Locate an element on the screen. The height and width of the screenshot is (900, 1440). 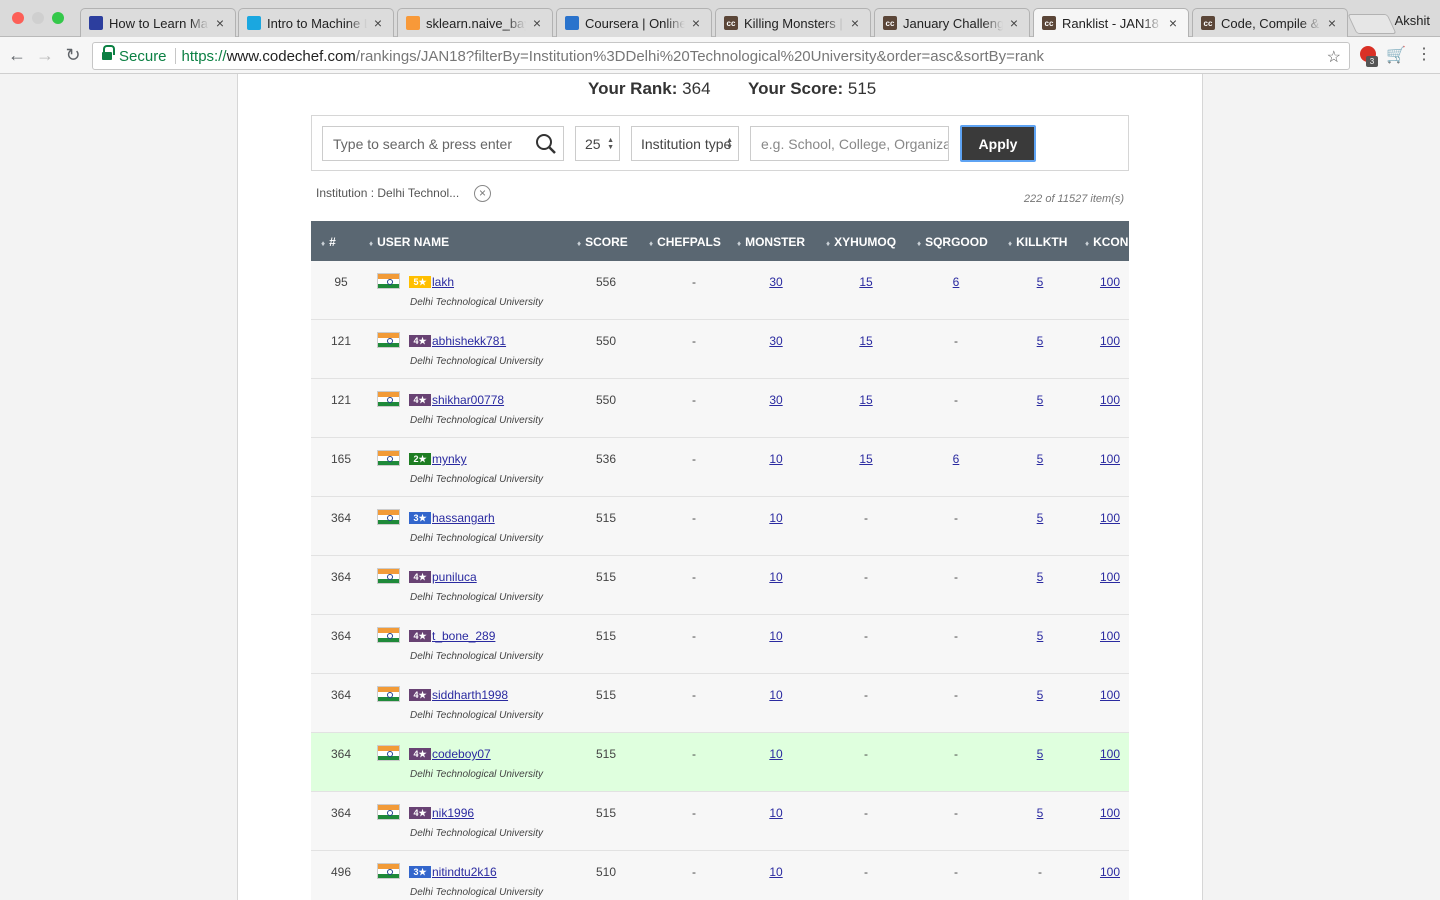
column-header-chefpals: ♦ CHEFPALS is located at coordinates (685, 242).